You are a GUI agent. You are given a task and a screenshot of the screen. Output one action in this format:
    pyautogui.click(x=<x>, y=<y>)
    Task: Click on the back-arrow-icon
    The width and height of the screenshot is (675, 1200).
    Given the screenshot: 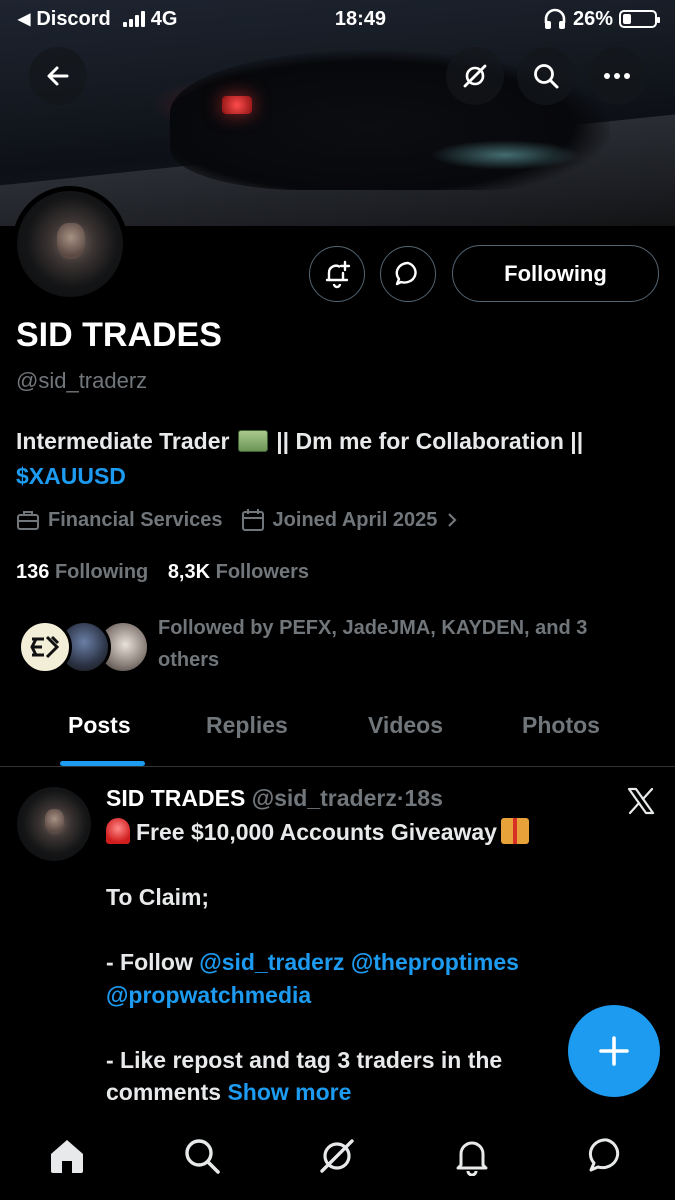 What is the action you would take?
    pyautogui.click(x=58, y=76)
    